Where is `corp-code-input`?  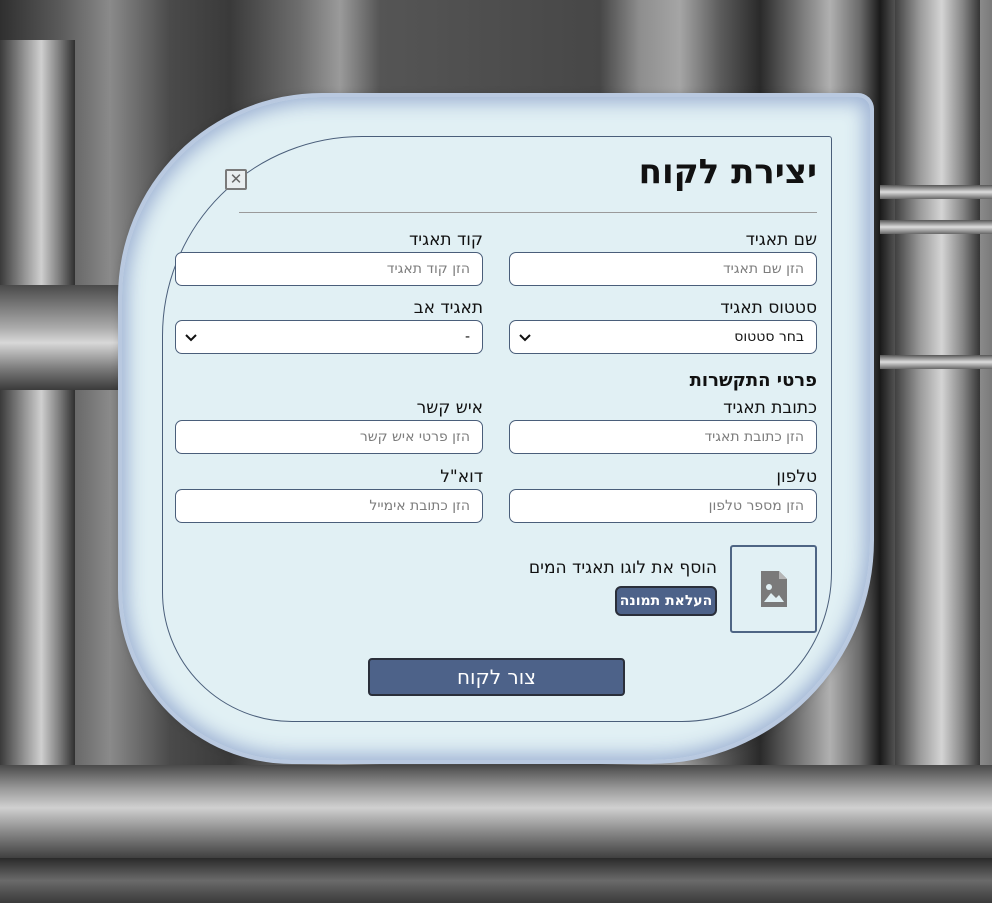 corp-code-input is located at coordinates (329, 269).